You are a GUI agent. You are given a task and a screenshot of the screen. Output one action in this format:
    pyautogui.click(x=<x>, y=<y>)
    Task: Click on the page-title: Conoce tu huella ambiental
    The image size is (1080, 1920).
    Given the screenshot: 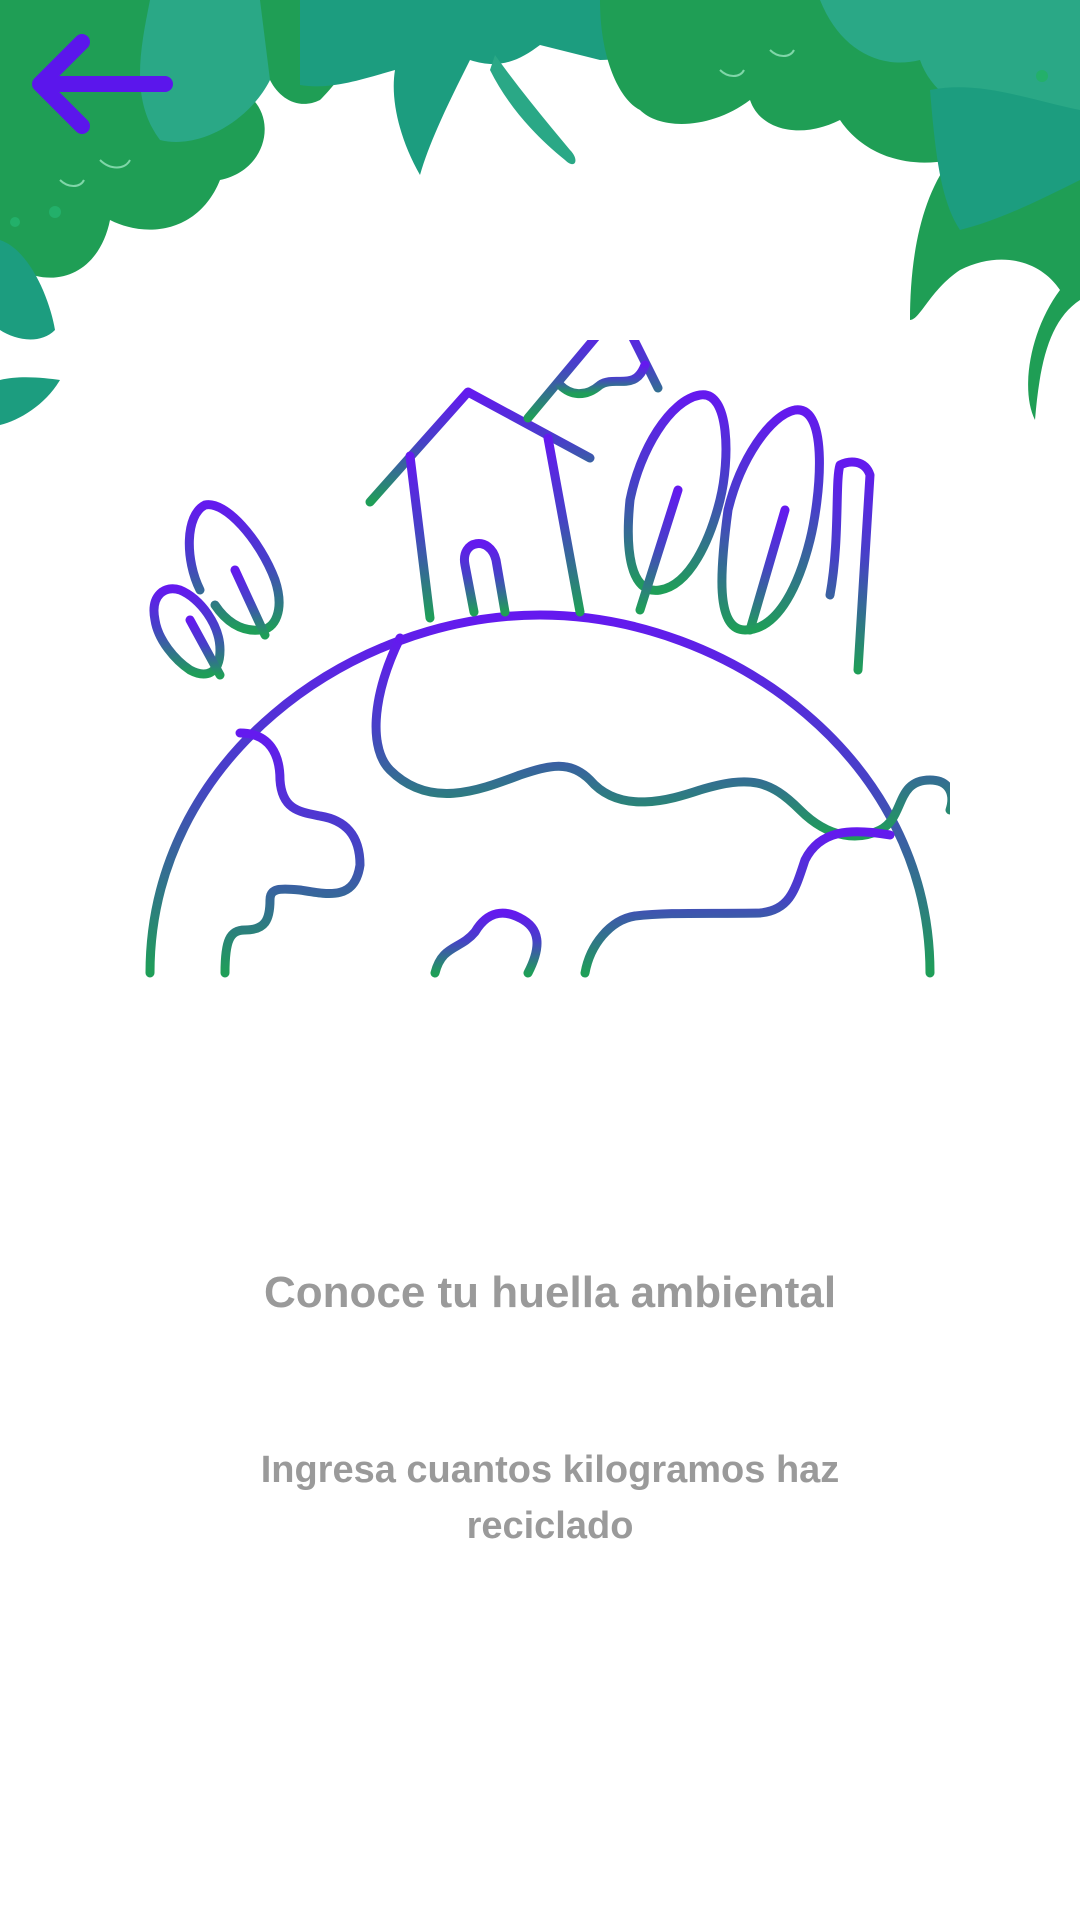 What is the action you would take?
    pyautogui.click(x=550, y=1292)
    